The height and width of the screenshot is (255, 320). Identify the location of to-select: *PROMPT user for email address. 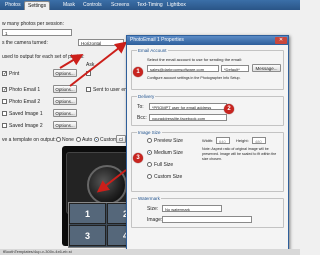
(188, 106).